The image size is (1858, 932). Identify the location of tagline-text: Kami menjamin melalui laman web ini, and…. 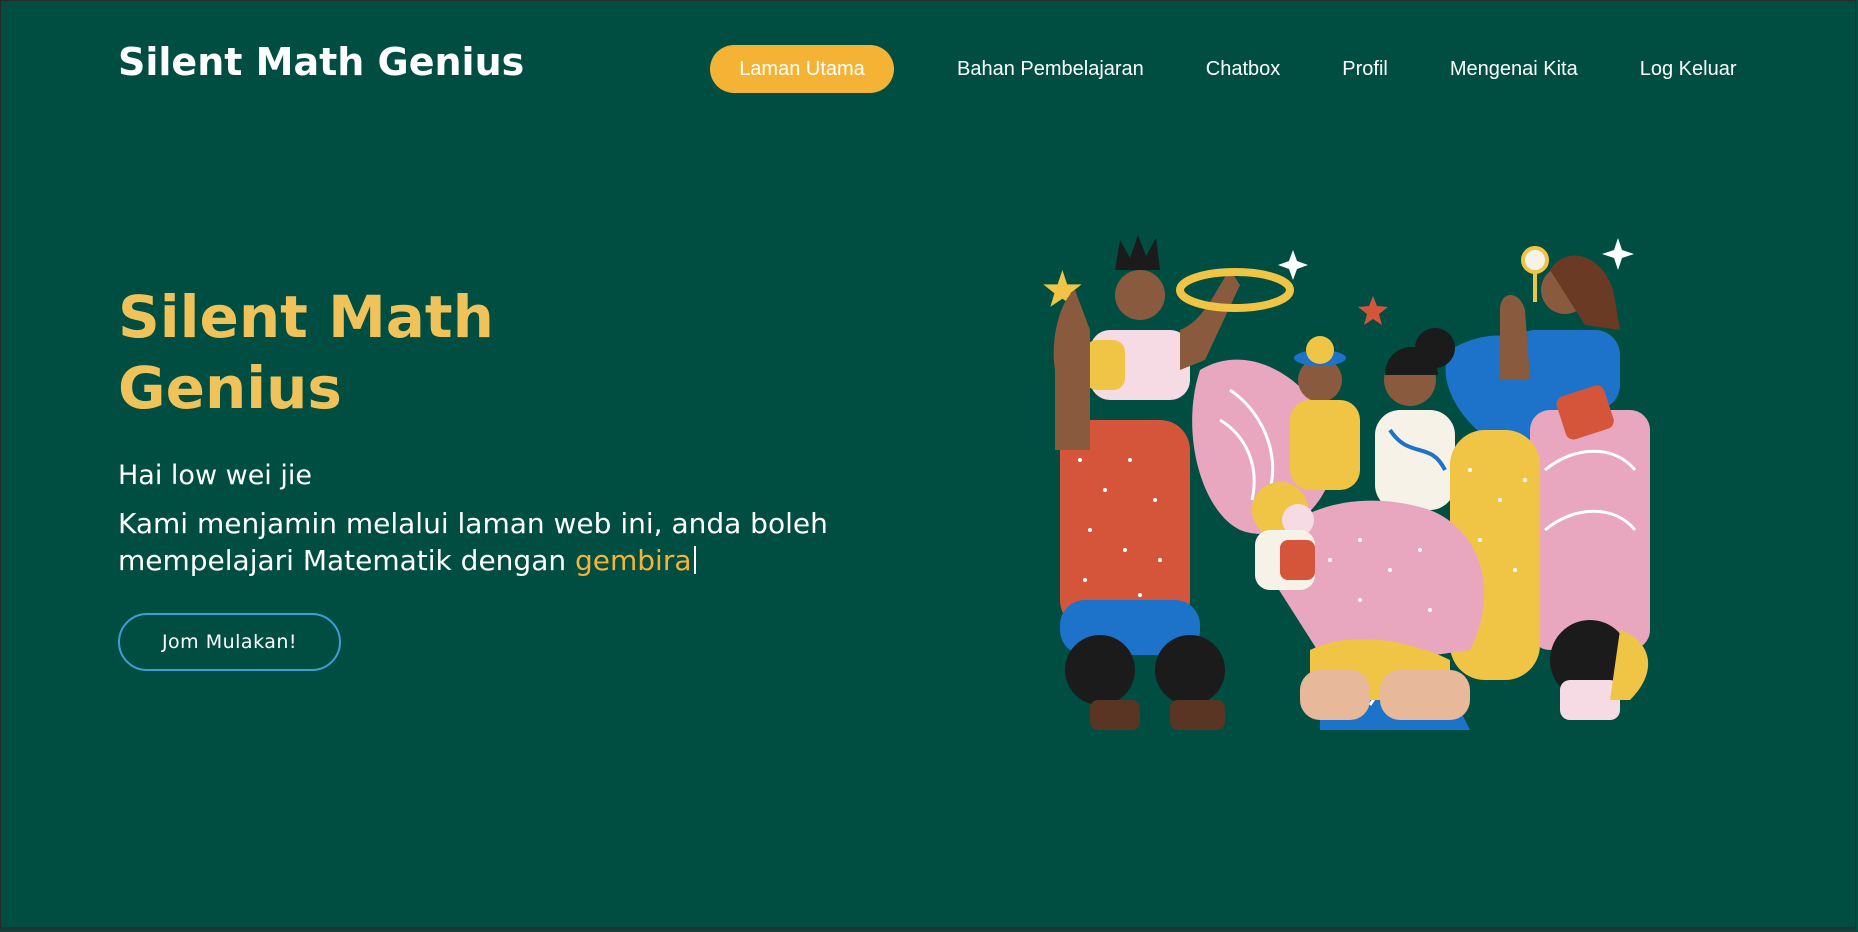
(473, 542).